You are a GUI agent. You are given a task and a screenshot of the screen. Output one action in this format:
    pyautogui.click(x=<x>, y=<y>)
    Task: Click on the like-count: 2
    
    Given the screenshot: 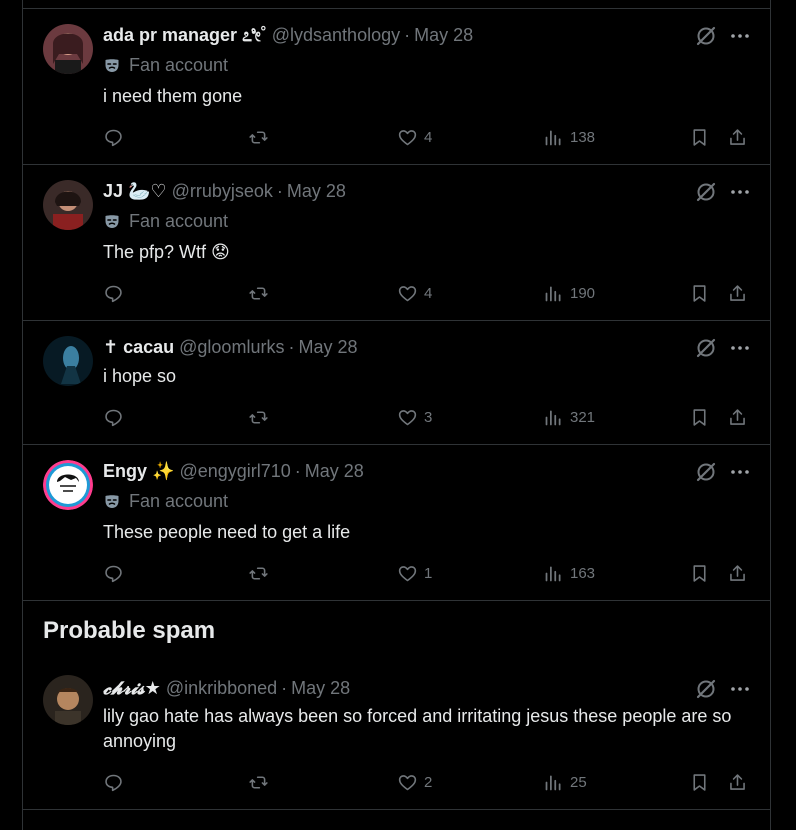 What is the action you would take?
    pyautogui.click(x=428, y=782)
    